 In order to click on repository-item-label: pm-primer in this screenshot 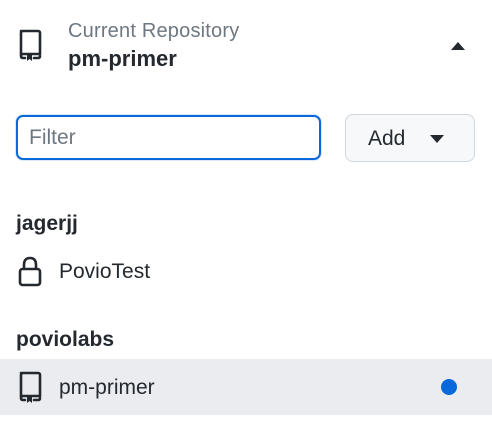, I will do `click(107, 387)`.